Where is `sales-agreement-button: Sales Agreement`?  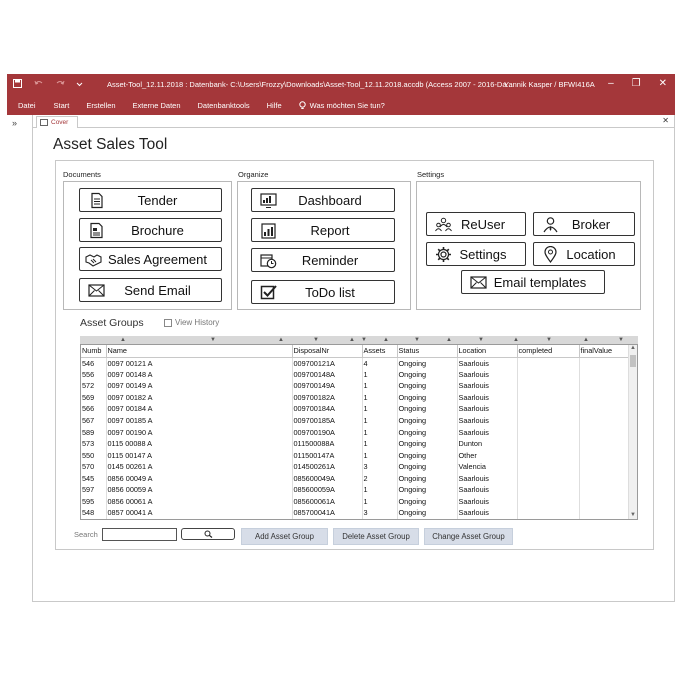 sales-agreement-button: Sales Agreement is located at coordinates (150, 259).